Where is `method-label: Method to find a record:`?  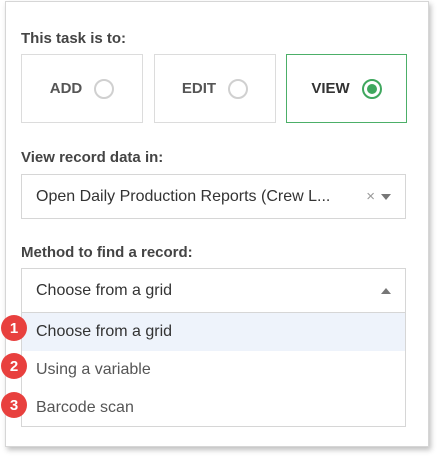 method-label: Method to find a record: is located at coordinates (107, 252).